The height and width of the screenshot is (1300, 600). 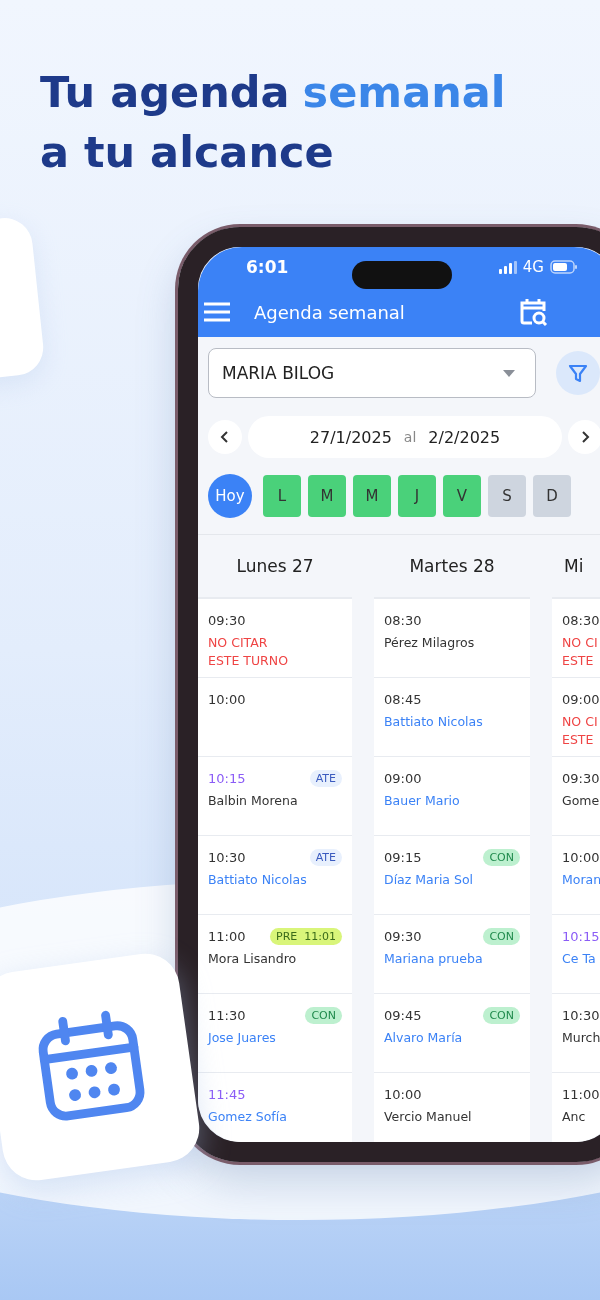 I want to click on appointment-card: 08:30 Pérez Milagros, so click(x=452, y=638).